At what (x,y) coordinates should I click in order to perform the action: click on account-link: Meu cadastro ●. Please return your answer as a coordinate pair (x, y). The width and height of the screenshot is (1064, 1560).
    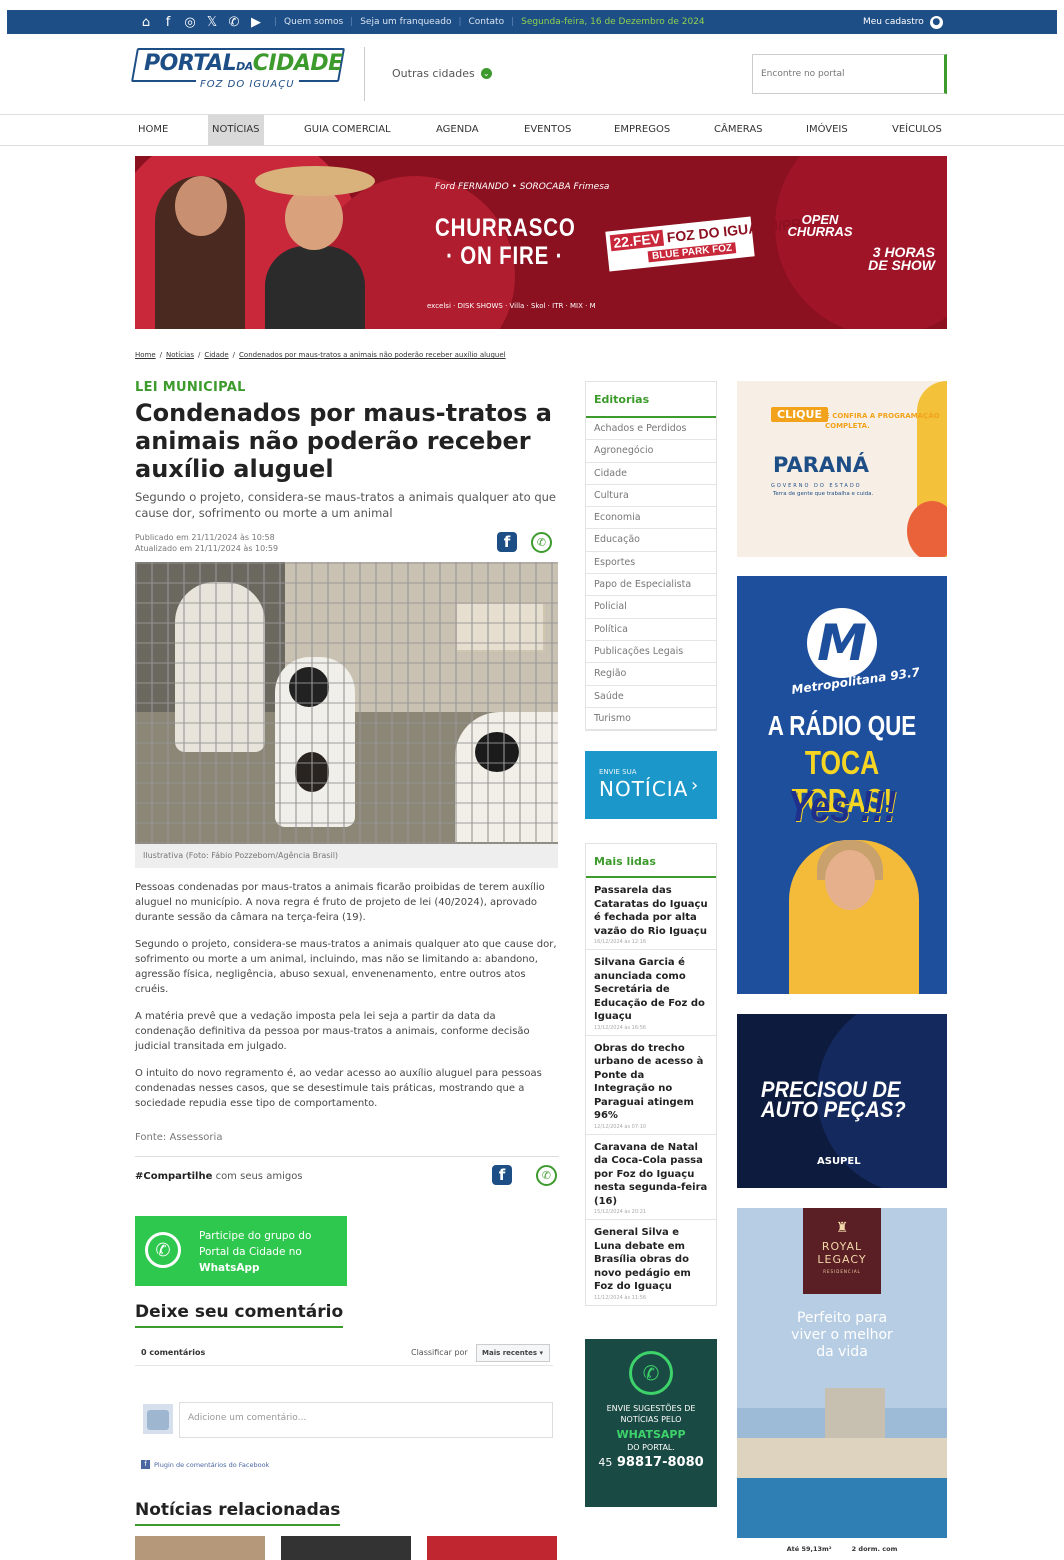
    Looking at the image, I should click on (903, 22).